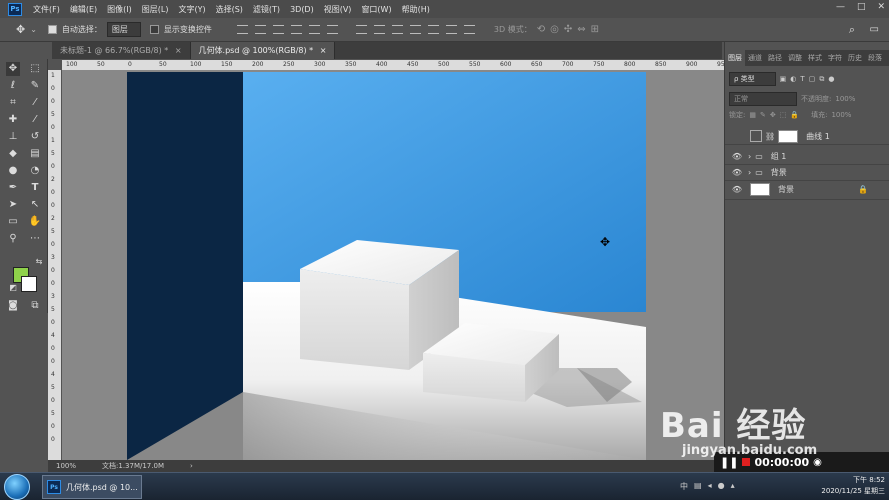 The height and width of the screenshot is (500, 889). What do you see at coordinates (123, 29) in the screenshot?
I see `auto-select-target-select: 图层` at bounding box center [123, 29].